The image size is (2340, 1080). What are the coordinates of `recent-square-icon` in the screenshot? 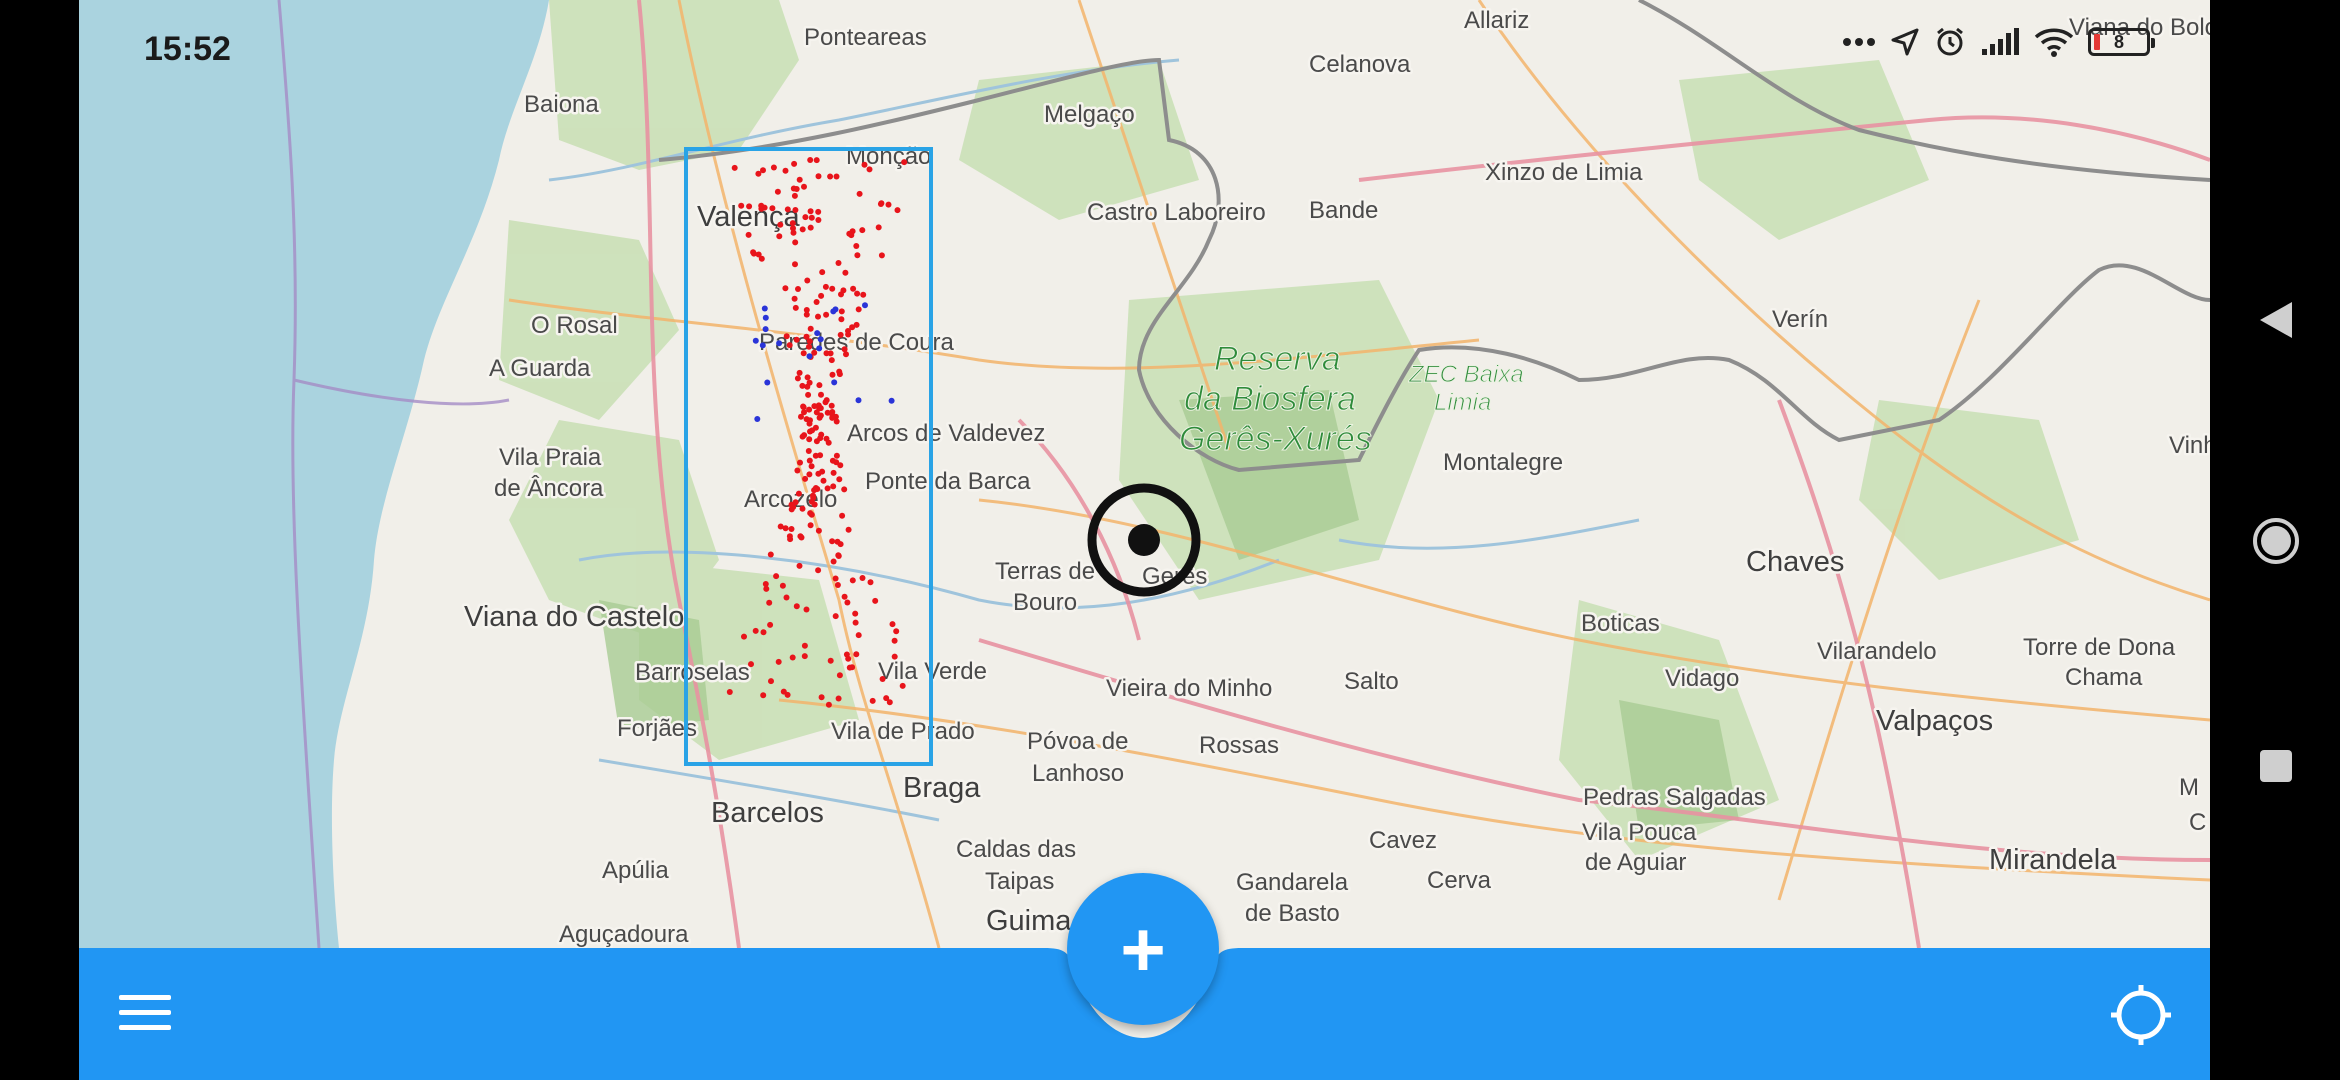 It's located at (2276, 766).